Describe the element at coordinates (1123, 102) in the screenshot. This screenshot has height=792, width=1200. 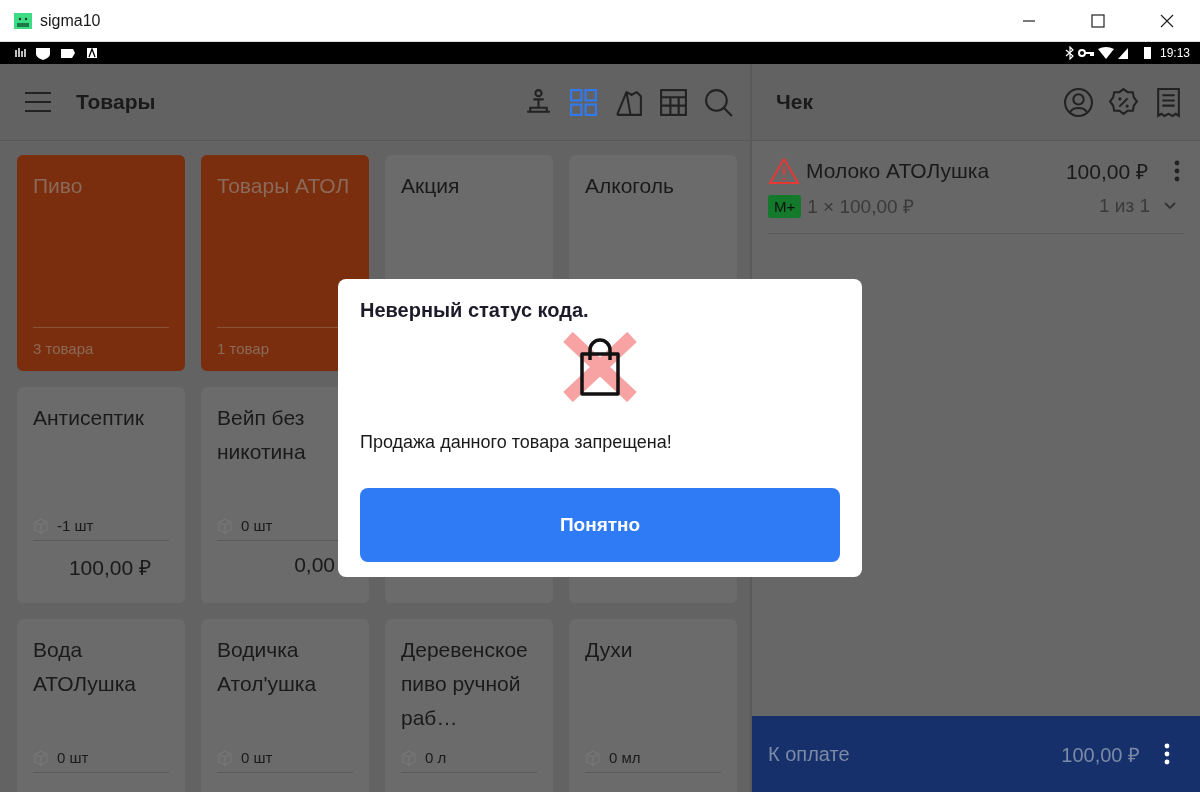
I see `discount-icon` at that location.